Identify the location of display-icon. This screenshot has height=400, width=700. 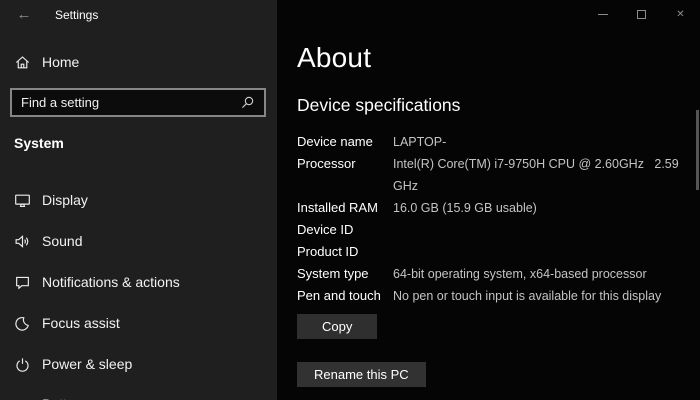
(22, 200).